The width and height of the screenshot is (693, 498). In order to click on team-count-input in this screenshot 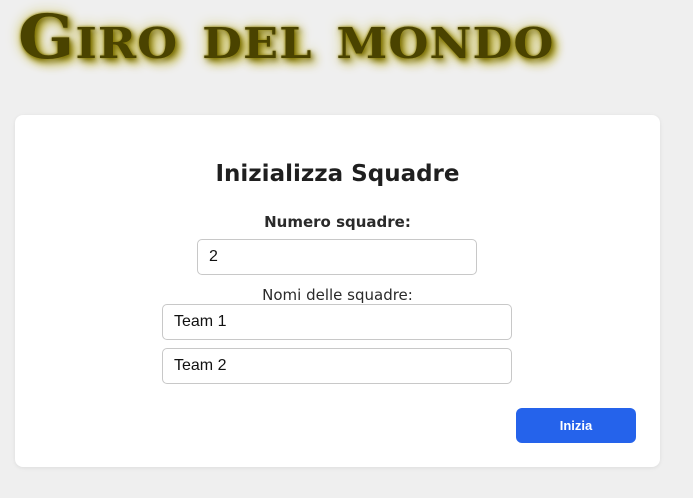, I will do `click(337, 257)`.